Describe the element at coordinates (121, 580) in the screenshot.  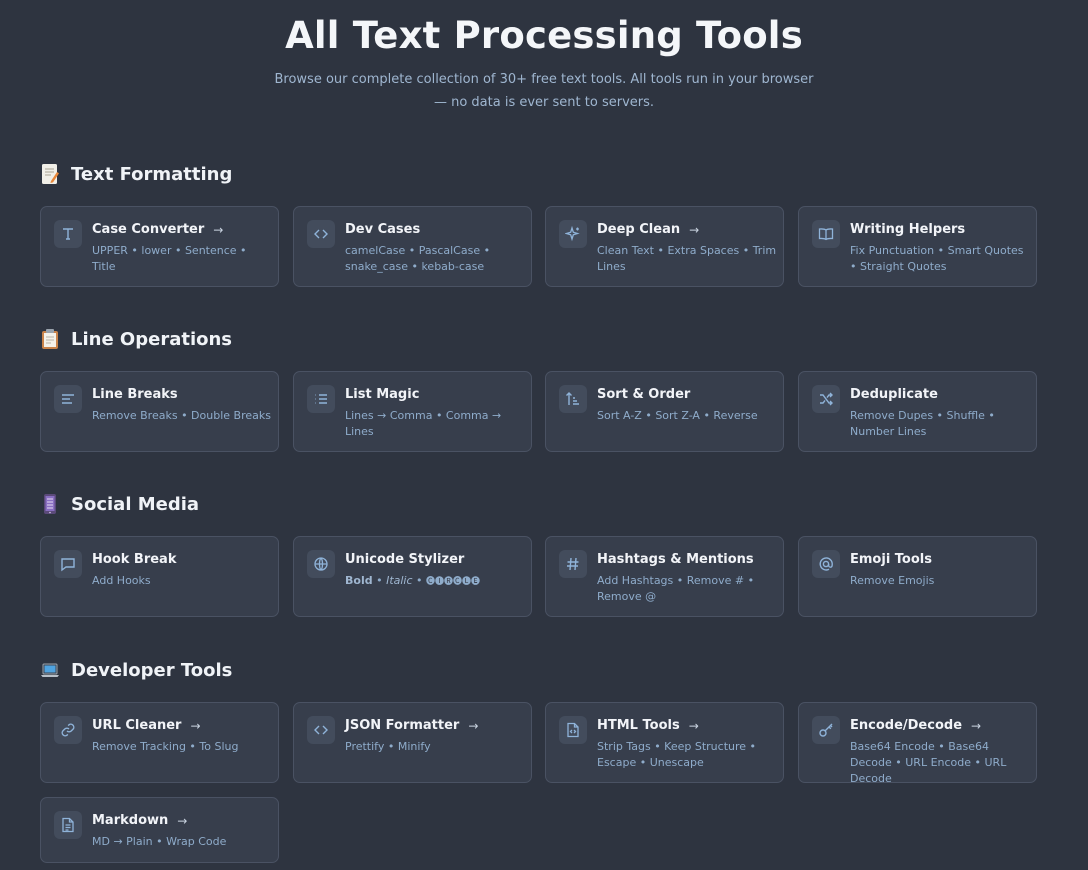
I see `tool-description: Add Hooks` at that location.